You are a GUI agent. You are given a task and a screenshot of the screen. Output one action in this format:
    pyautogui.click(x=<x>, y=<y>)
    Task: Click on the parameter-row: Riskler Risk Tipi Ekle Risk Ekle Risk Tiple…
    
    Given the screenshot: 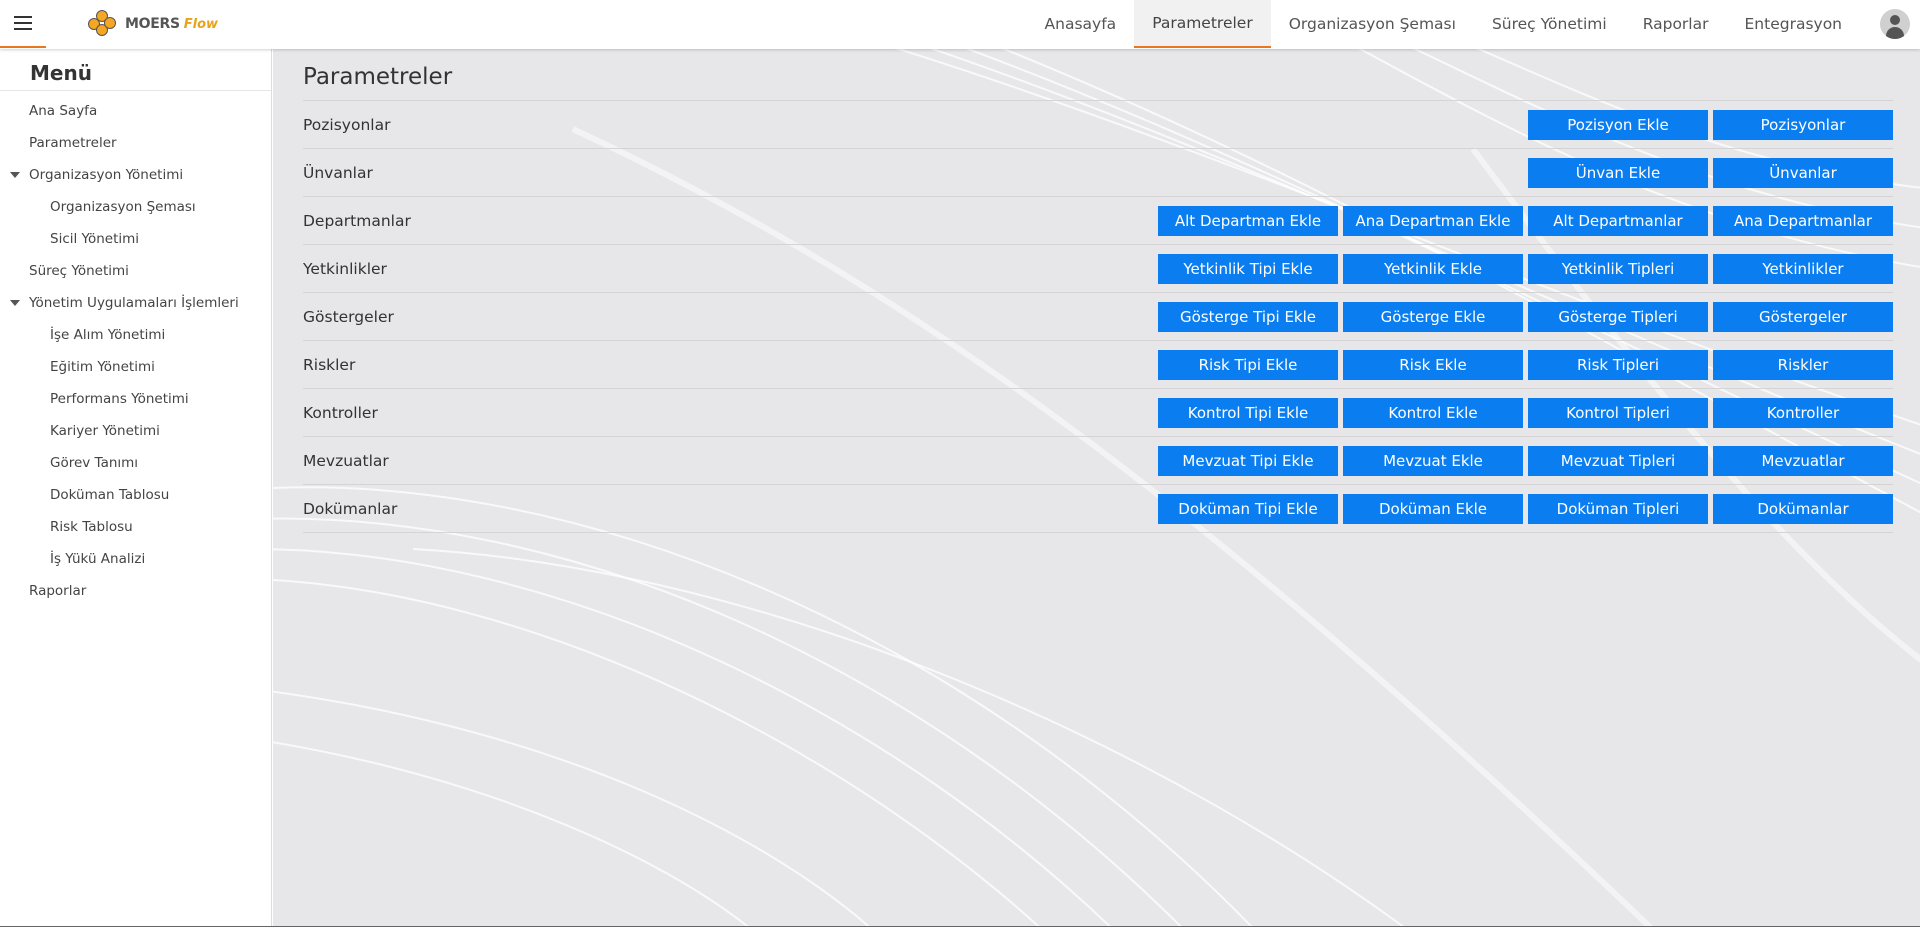 What is the action you would take?
    pyautogui.click(x=1098, y=365)
    